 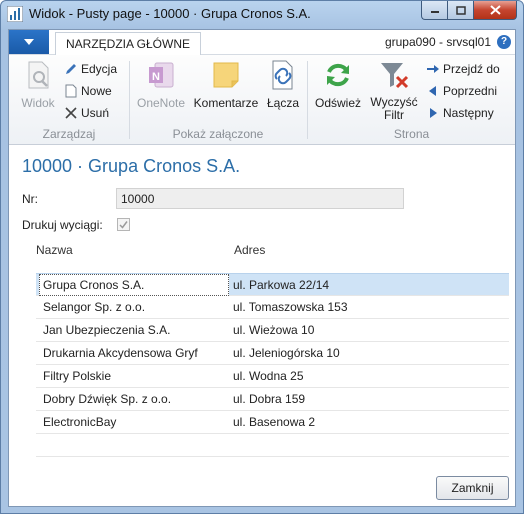 I want to click on group-label-page: Strona, so click(x=411, y=134).